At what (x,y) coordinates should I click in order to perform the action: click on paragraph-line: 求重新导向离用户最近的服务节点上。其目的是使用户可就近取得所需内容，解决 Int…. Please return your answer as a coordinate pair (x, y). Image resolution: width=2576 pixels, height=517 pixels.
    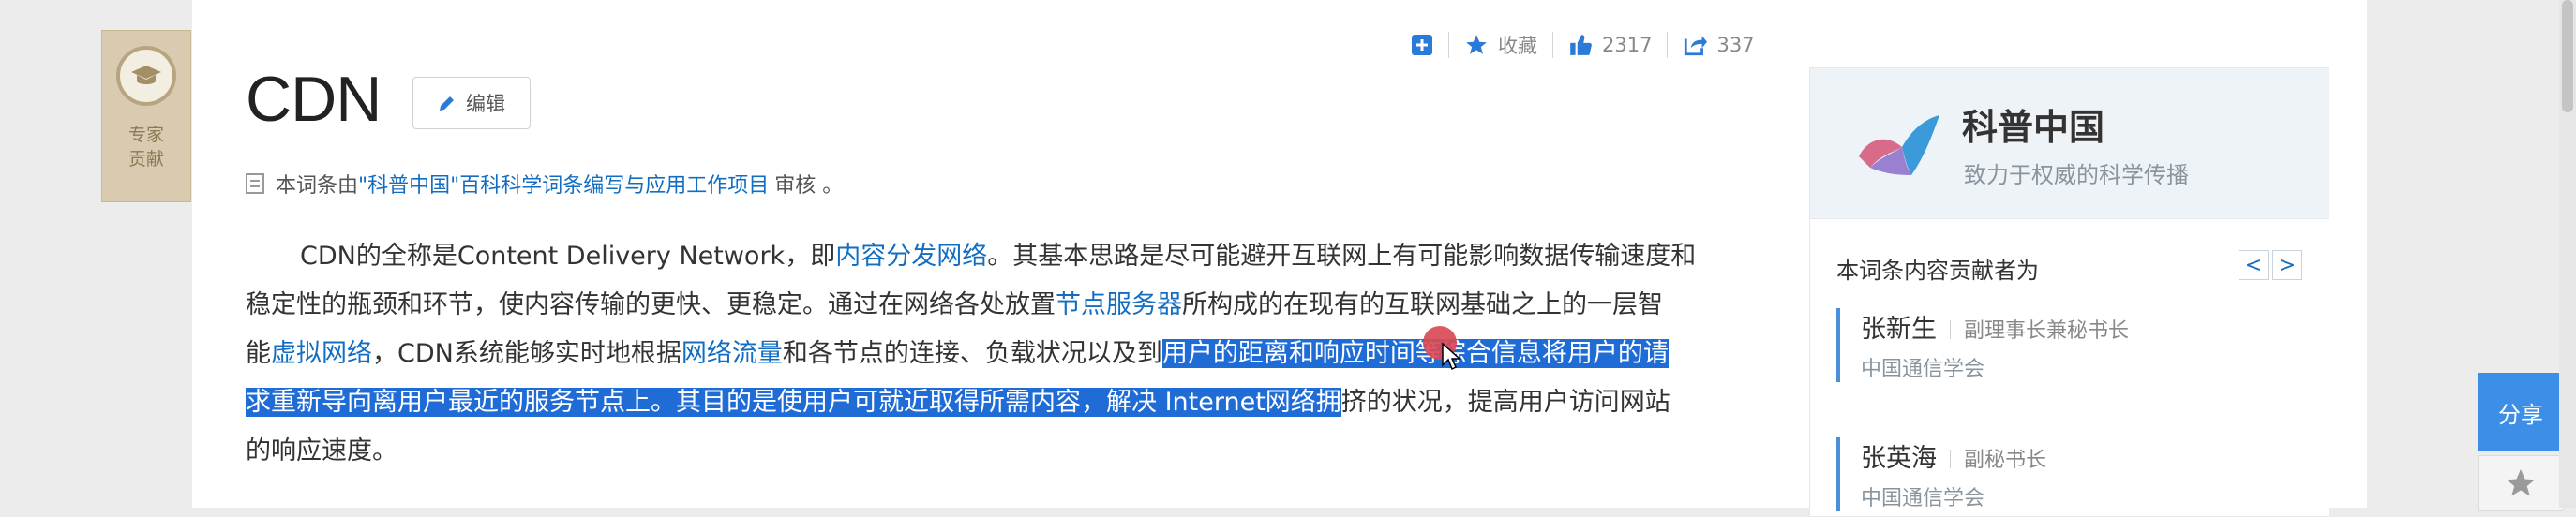
    Looking at the image, I should click on (996, 402).